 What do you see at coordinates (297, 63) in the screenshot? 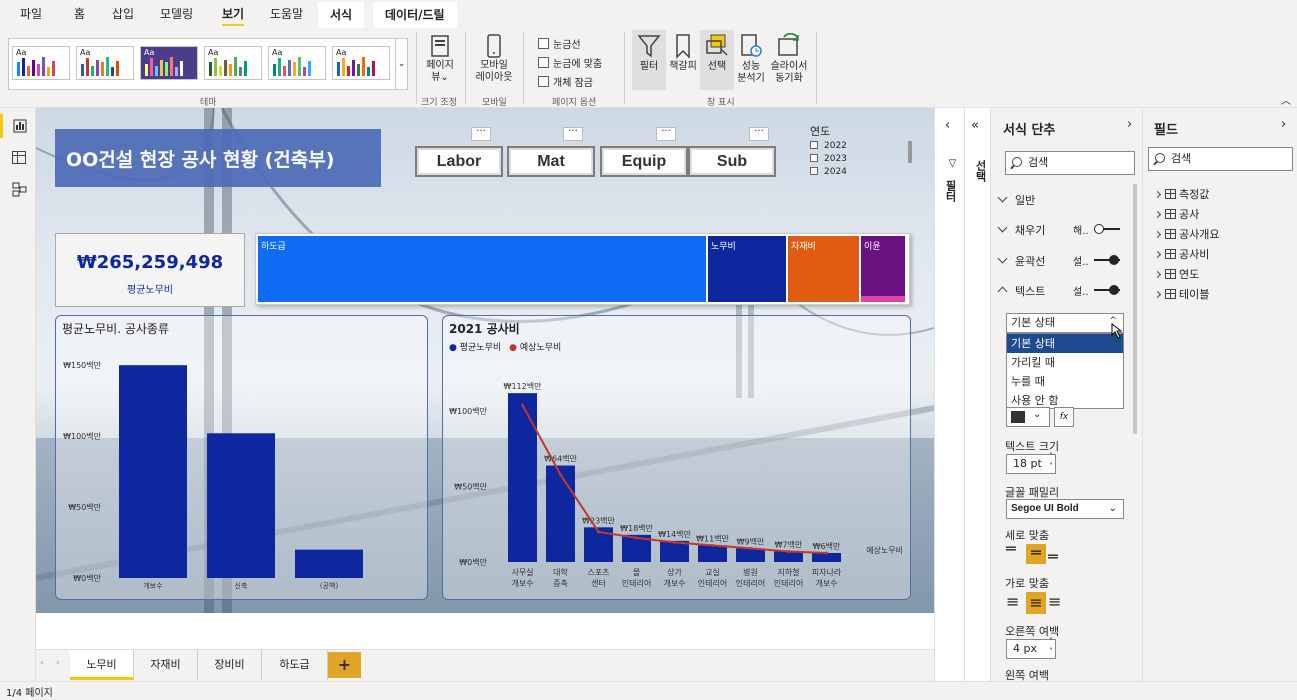
I see `theme-5: Aa` at bounding box center [297, 63].